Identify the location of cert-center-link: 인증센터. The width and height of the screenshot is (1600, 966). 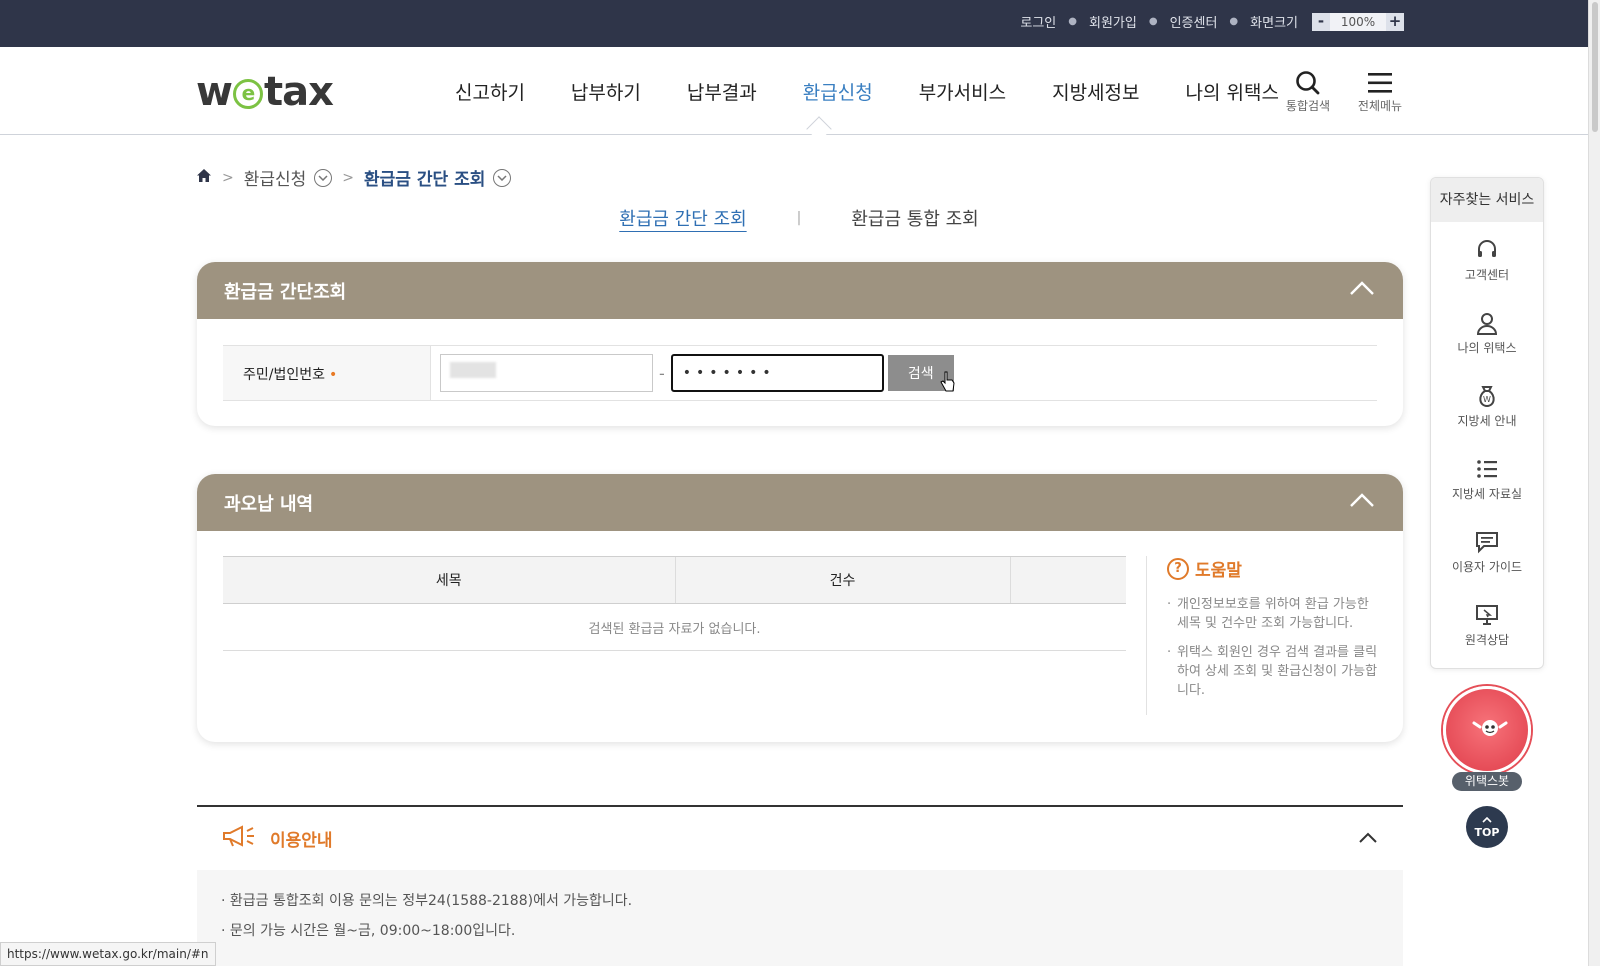
(1194, 21).